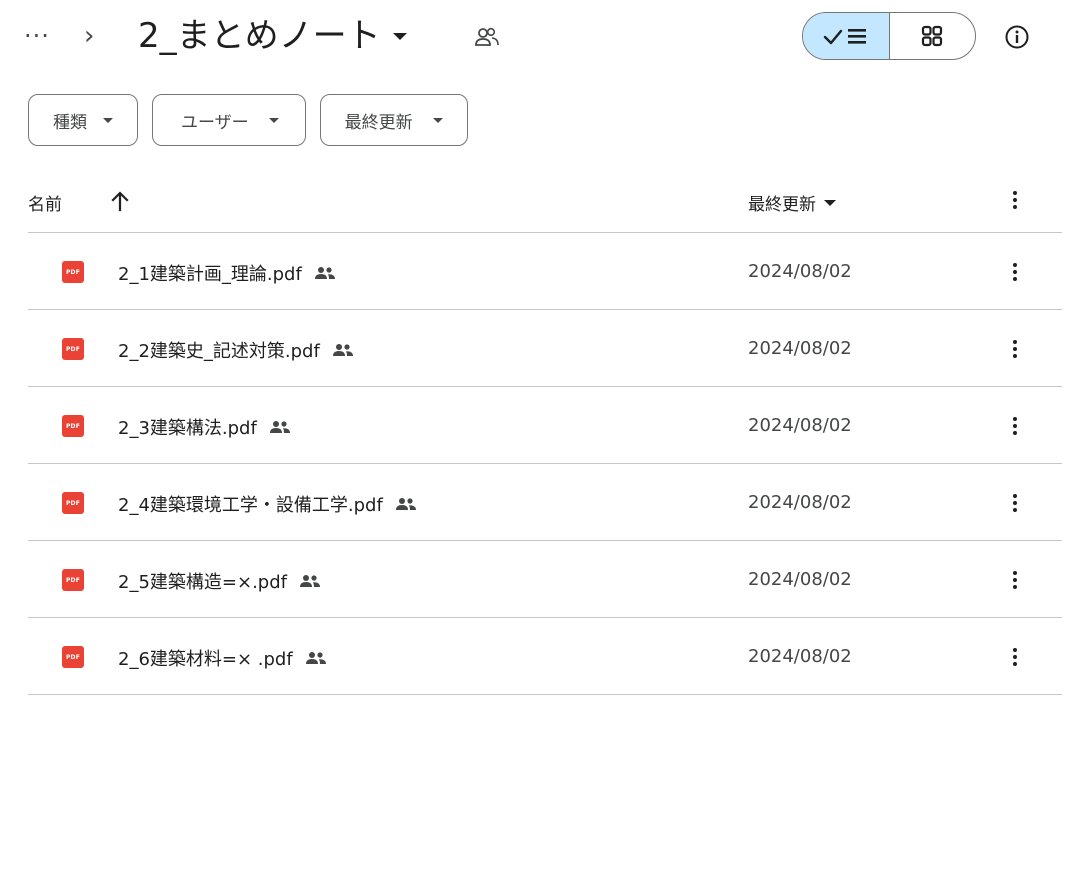 This screenshot has width=1080, height=869. Describe the element at coordinates (70, 122) in the screenshot. I see `filter-type-label: 種類` at that location.